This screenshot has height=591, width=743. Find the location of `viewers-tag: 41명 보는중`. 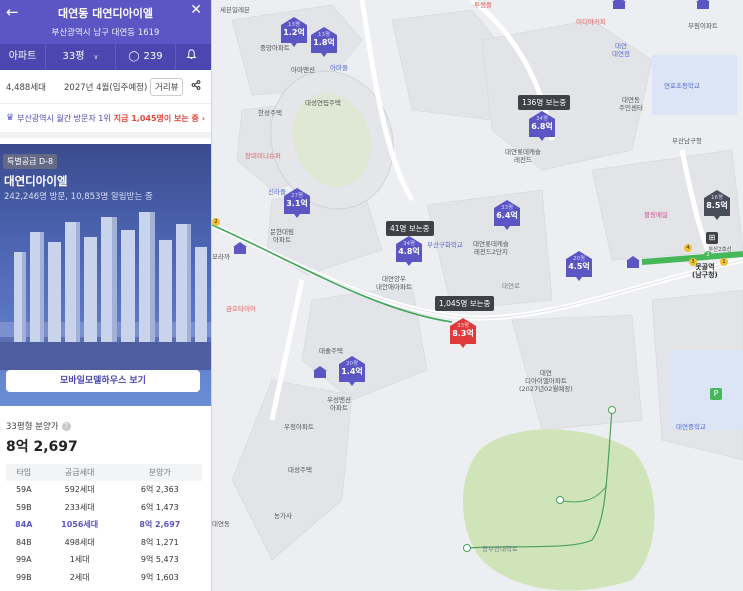

viewers-tag: 41명 보는중 is located at coordinates (410, 228).